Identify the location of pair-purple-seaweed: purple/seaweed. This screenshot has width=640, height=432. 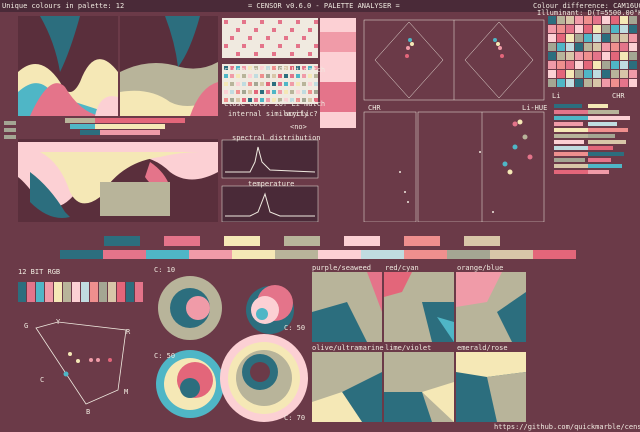
(342, 268).